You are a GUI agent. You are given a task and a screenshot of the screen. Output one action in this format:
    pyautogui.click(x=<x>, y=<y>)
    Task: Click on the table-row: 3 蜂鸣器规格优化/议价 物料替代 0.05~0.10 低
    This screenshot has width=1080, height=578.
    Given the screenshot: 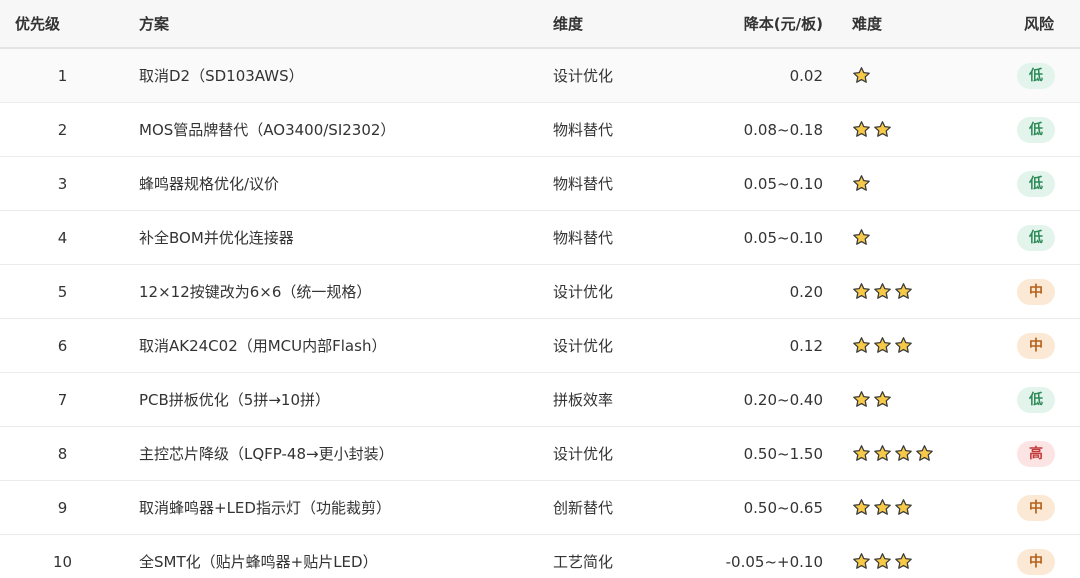 What is the action you would take?
    pyautogui.click(x=540, y=183)
    